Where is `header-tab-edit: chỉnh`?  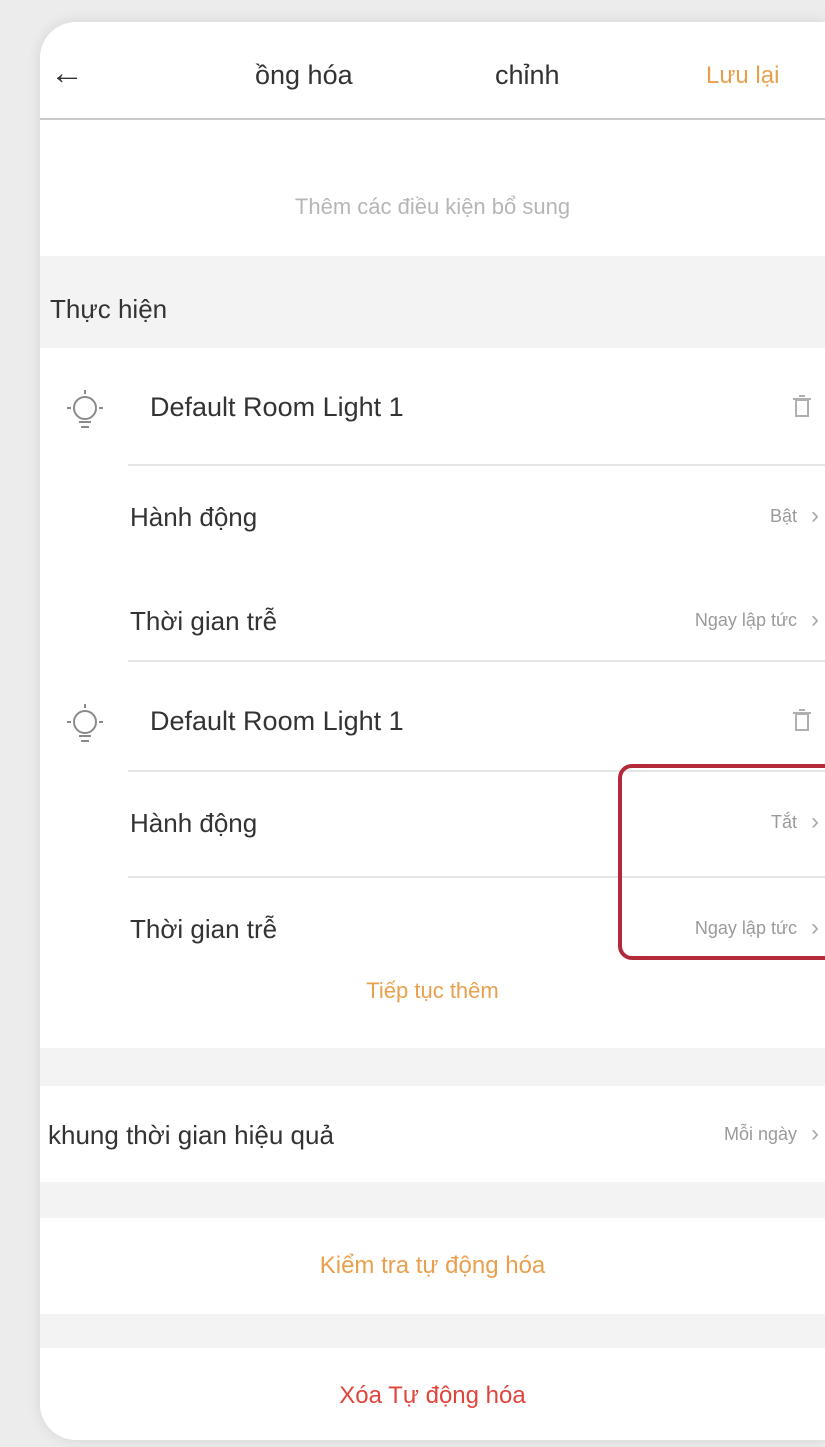 header-tab-edit: chỉnh is located at coordinates (527, 75).